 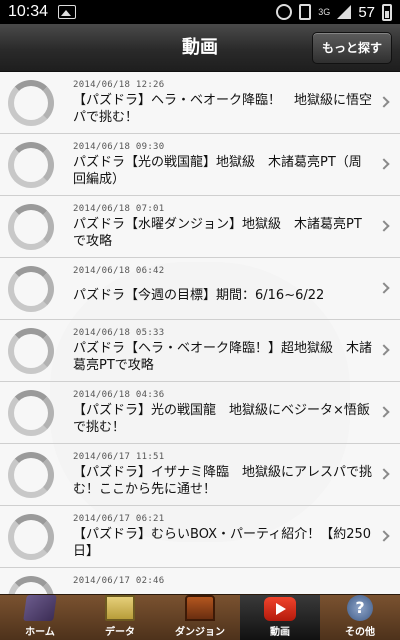 I want to click on tab-label: その他, so click(x=360, y=632).